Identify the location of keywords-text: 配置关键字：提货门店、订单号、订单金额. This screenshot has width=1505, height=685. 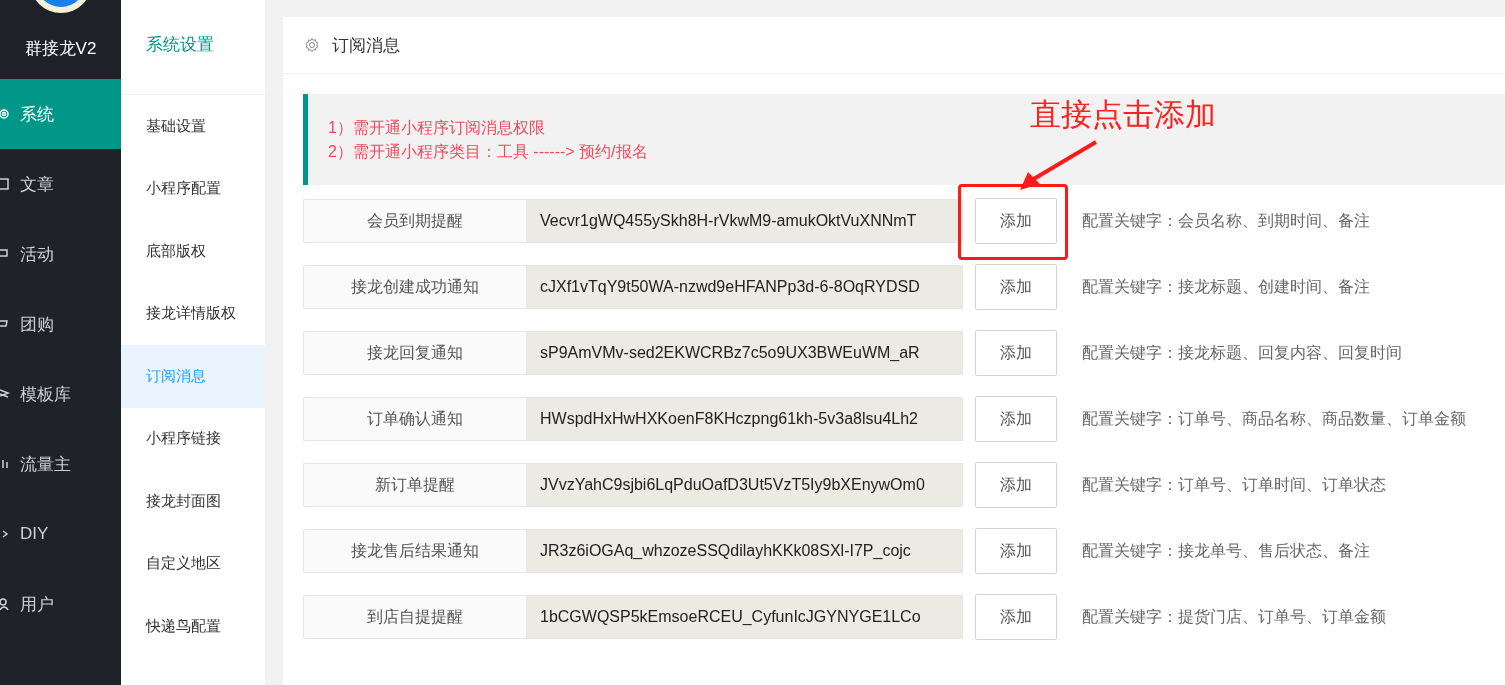
(1234, 616).